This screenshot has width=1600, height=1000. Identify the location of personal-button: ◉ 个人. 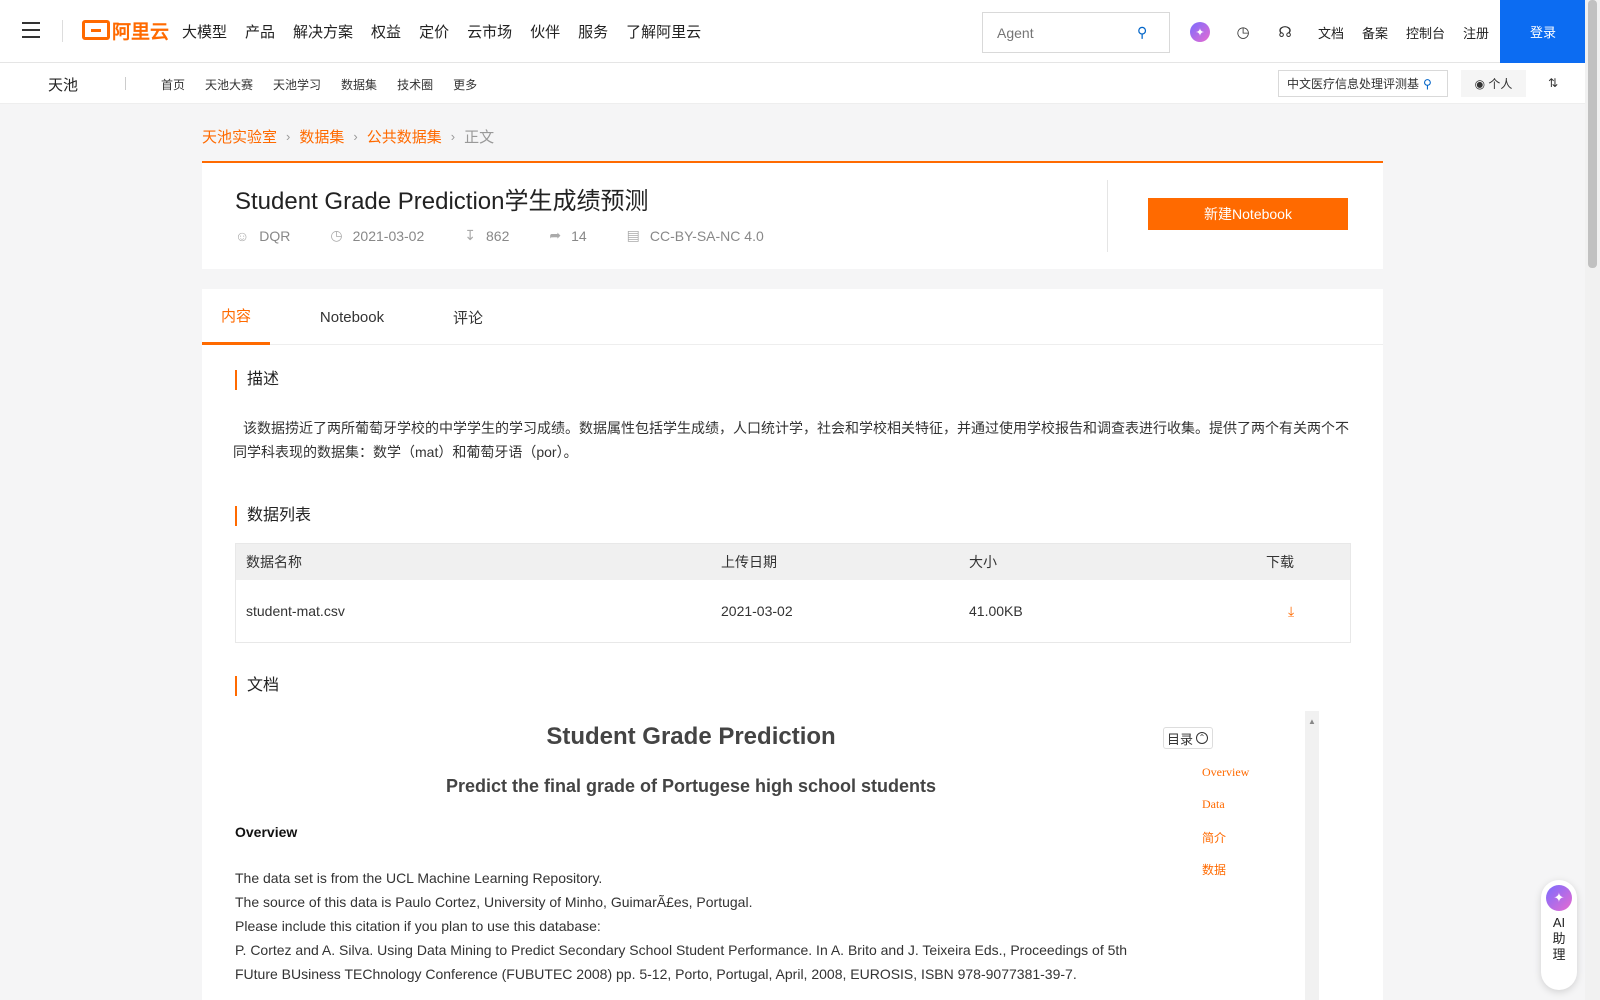
(1493, 83).